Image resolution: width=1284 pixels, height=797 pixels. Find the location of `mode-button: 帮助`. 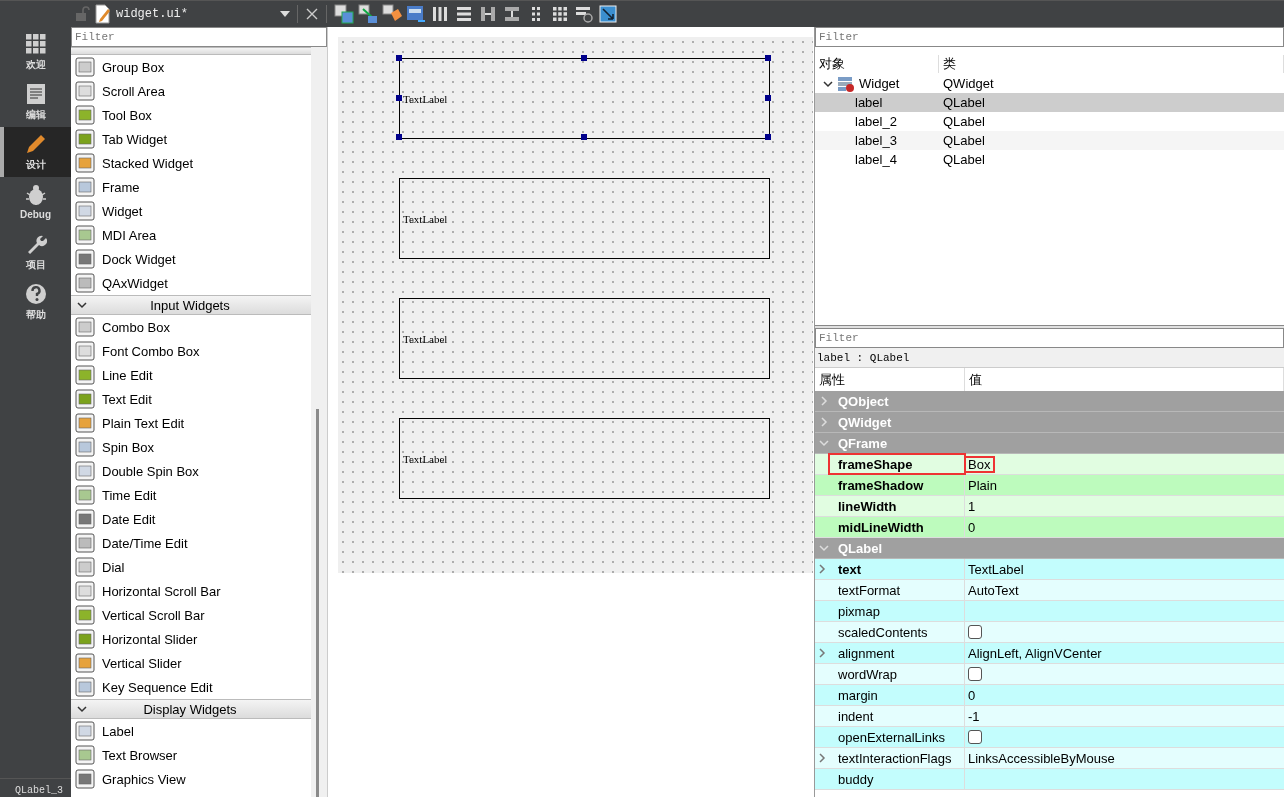

mode-button: 帮助 is located at coordinates (35, 302).